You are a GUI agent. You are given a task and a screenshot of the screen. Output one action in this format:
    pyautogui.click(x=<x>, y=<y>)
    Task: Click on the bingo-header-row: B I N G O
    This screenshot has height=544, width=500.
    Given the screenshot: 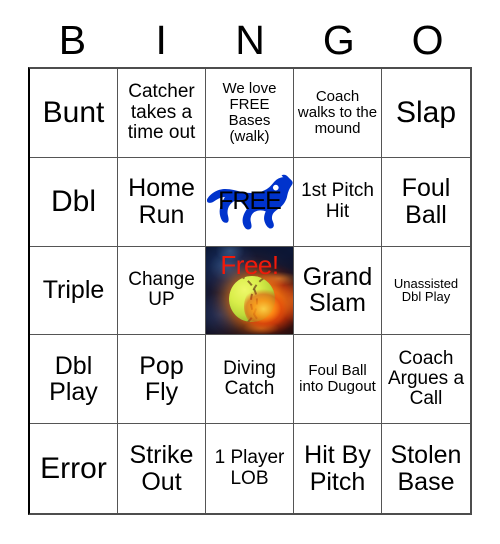 What is the action you would take?
    pyautogui.click(x=250, y=40)
    